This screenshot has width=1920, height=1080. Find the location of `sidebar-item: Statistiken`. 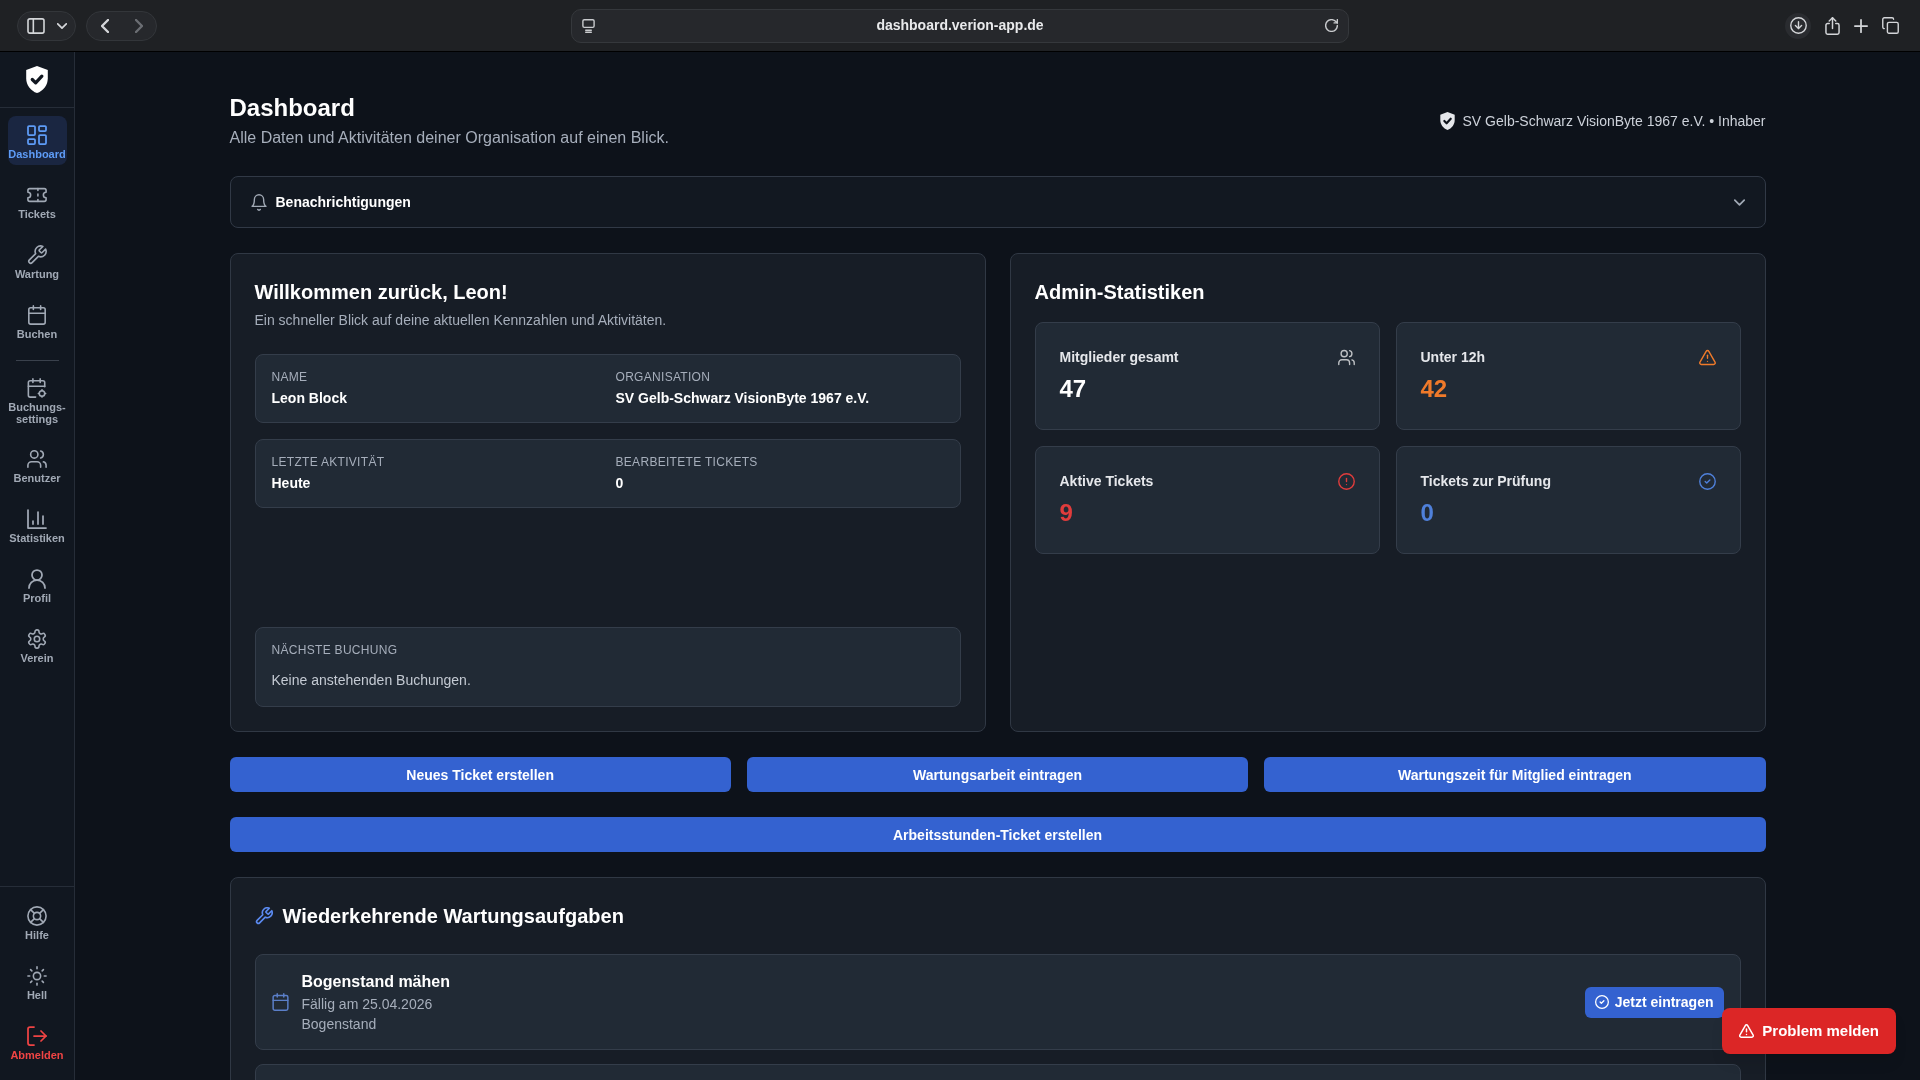

sidebar-item: Statistiken is located at coordinates (37, 524).